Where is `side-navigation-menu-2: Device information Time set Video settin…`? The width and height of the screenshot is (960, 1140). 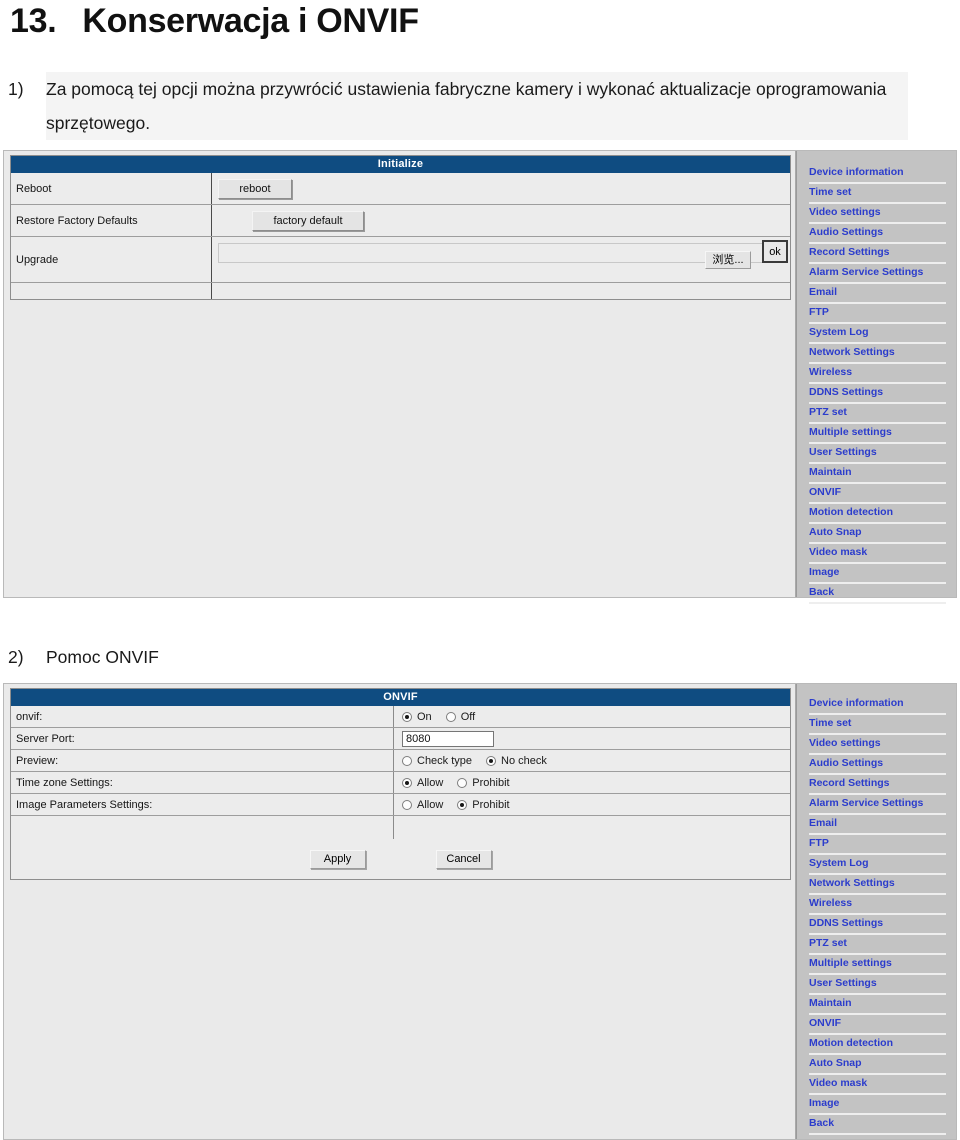 side-navigation-menu-2: Device information Time set Video settin… is located at coordinates (876, 911).